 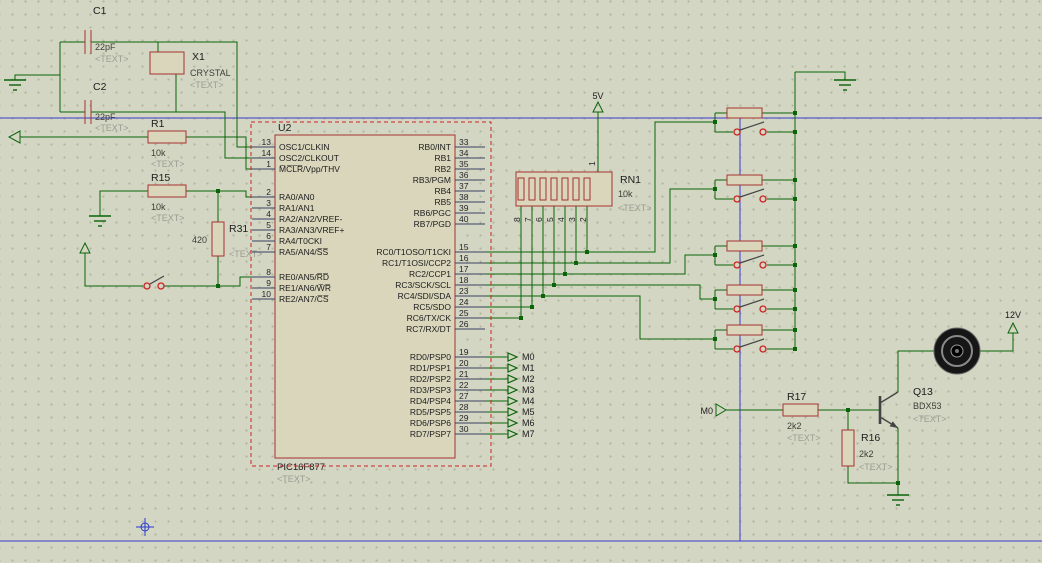 What do you see at coordinates (167, 197) in the screenshot?
I see `component-r15: R15 10k <TEXT>` at bounding box center [167, 197].